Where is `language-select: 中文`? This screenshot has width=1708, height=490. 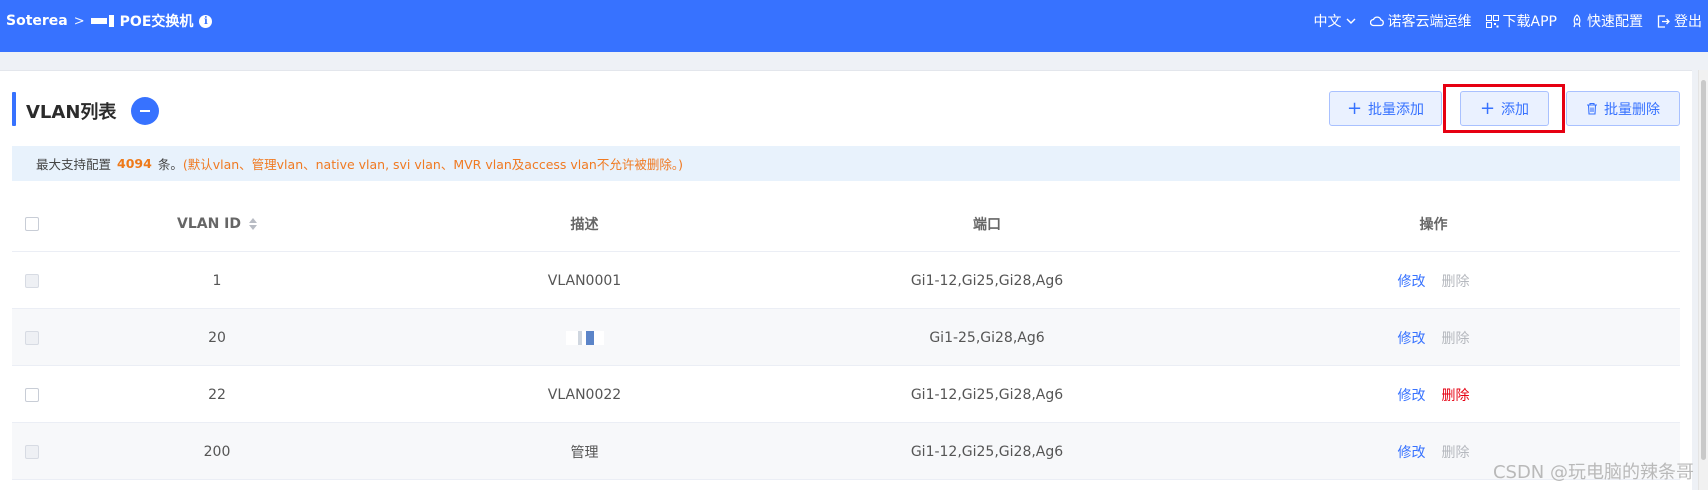 language-select: 中文 is located at coordinates (1335, 21).